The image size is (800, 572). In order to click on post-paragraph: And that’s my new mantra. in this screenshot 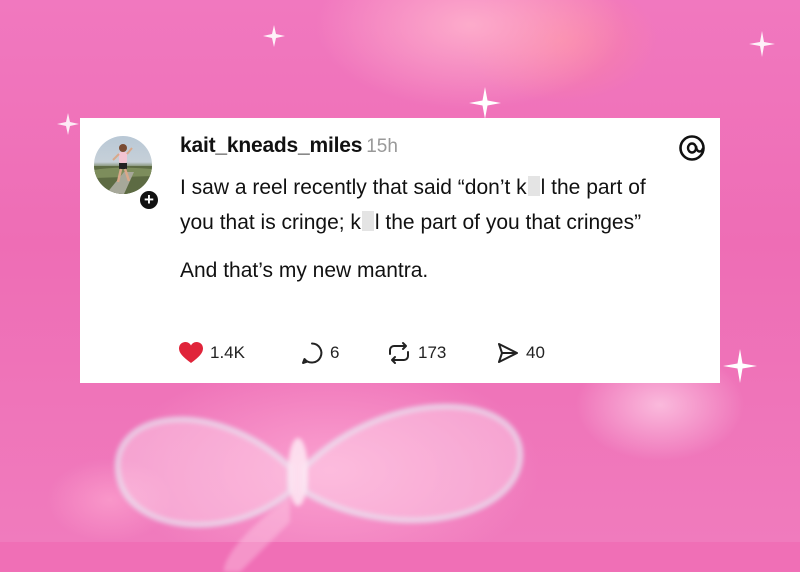, I will do `click(304, 270)`.